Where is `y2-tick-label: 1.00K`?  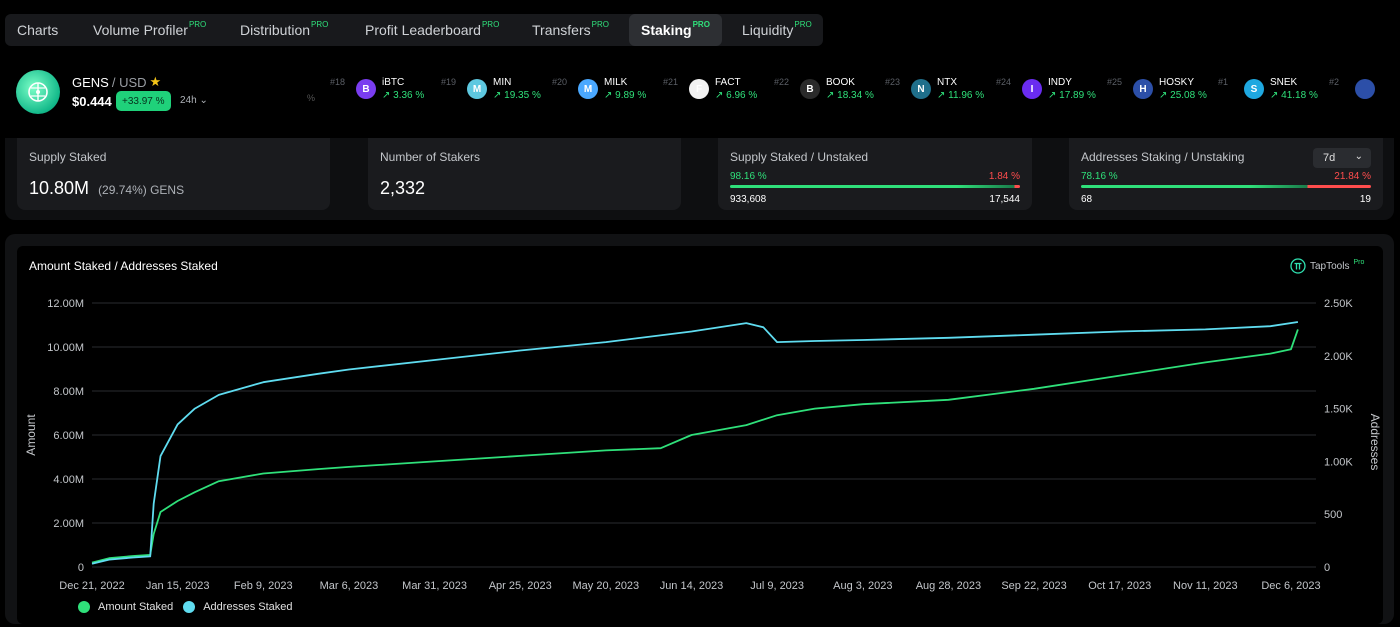 y2-tick-label: 1.00K is located at coordinates (1338, 462).